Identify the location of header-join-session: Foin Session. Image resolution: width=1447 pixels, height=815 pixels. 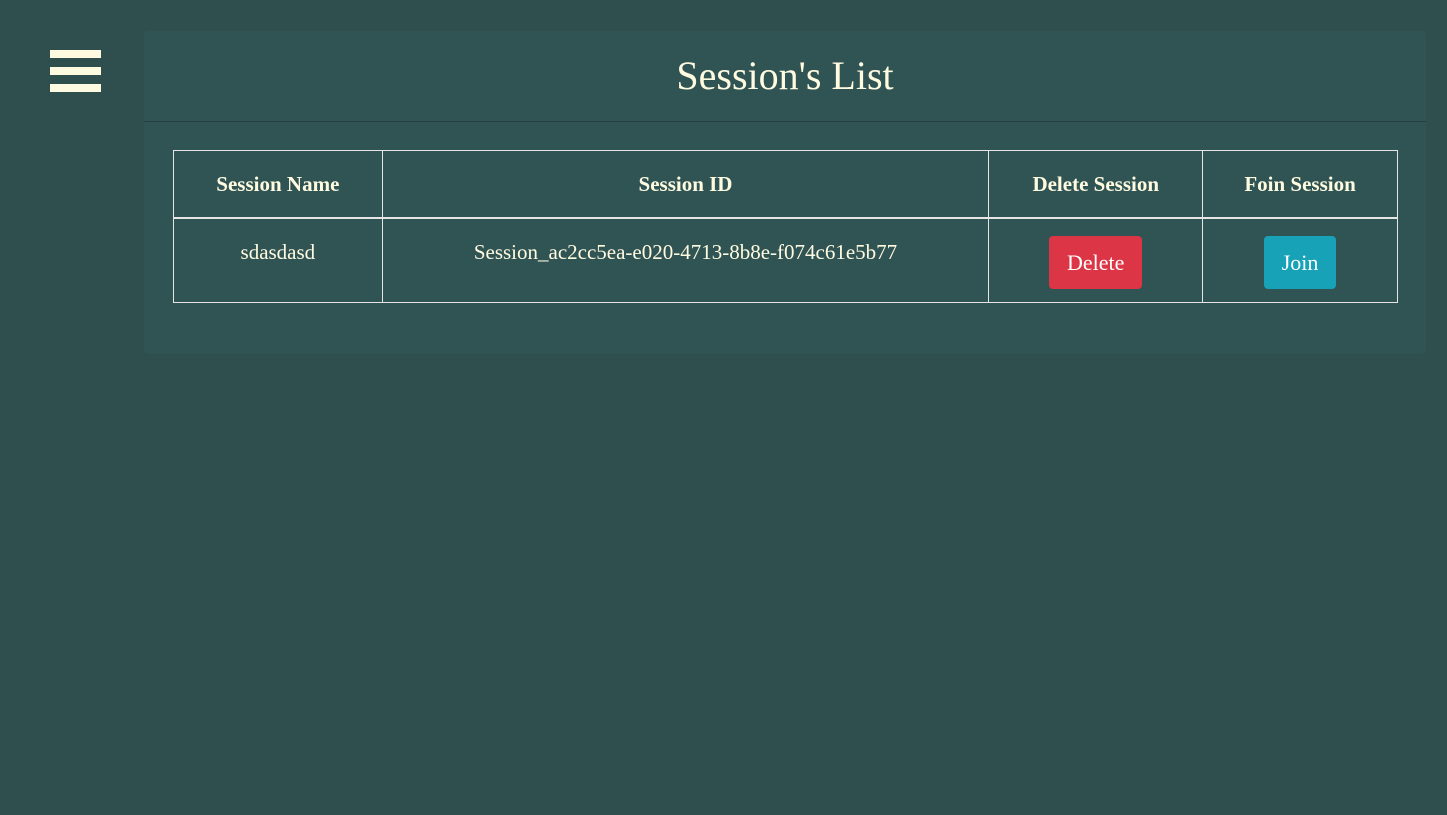
(1300, 184).